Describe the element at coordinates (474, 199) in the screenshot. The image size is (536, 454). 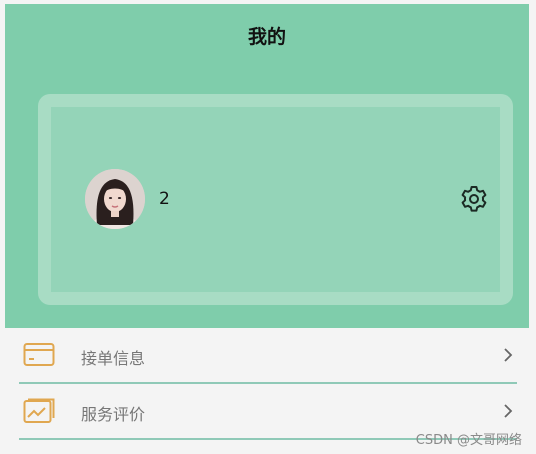
I see `settings-gear-icon` at that location.